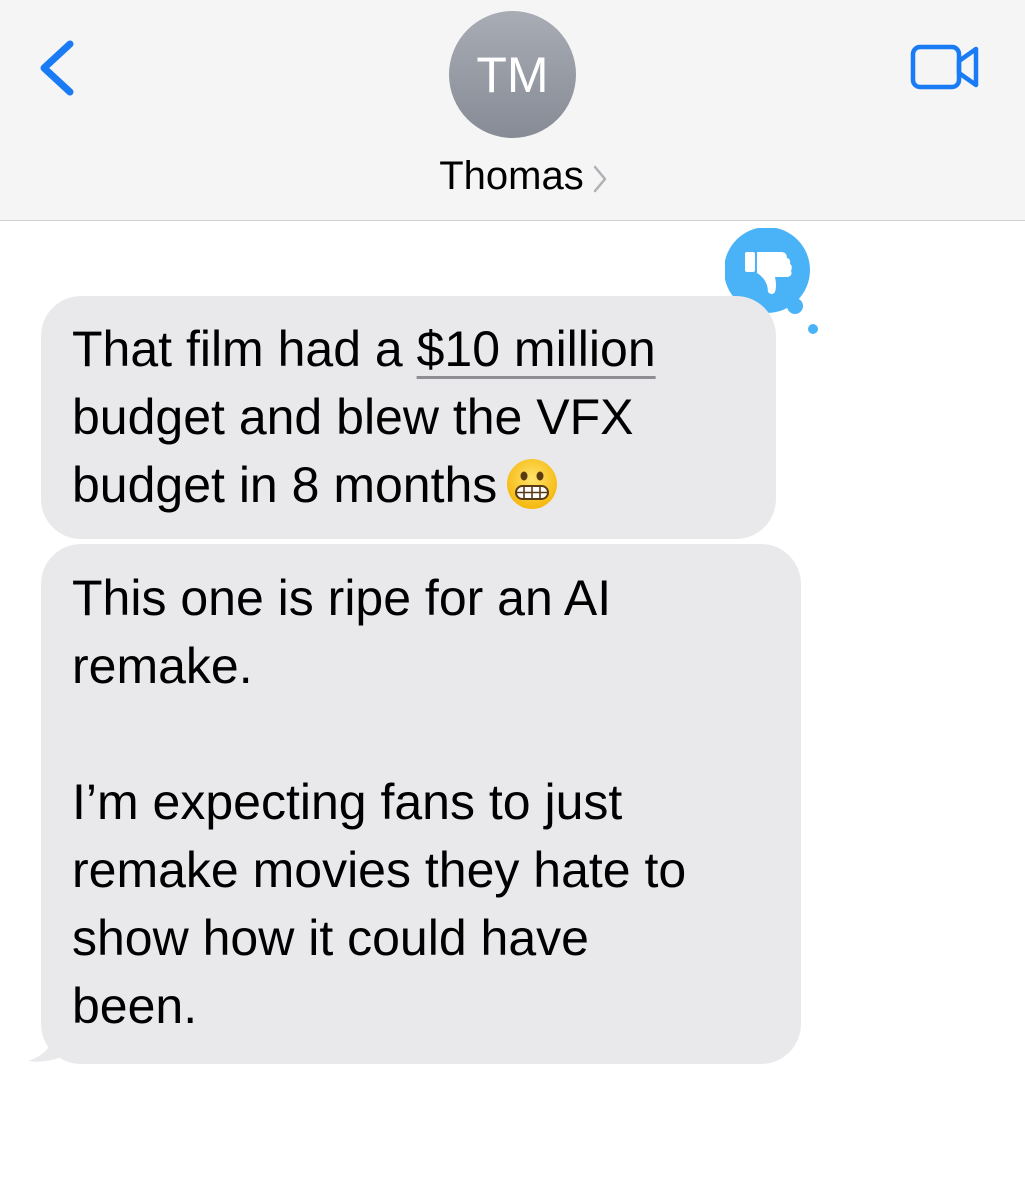 The width and height of the screenshot is (1025, 1200). I want to click on grimacing-face-icon, so click(532, 483).